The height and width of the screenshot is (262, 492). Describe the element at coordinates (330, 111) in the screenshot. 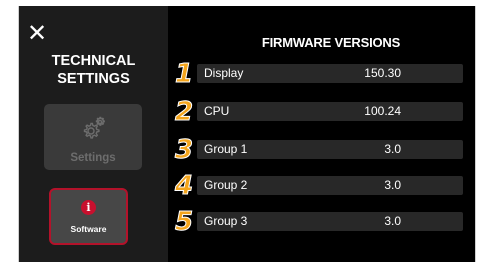

I see `firmware-row-bar: CPU 100.24` at that location.